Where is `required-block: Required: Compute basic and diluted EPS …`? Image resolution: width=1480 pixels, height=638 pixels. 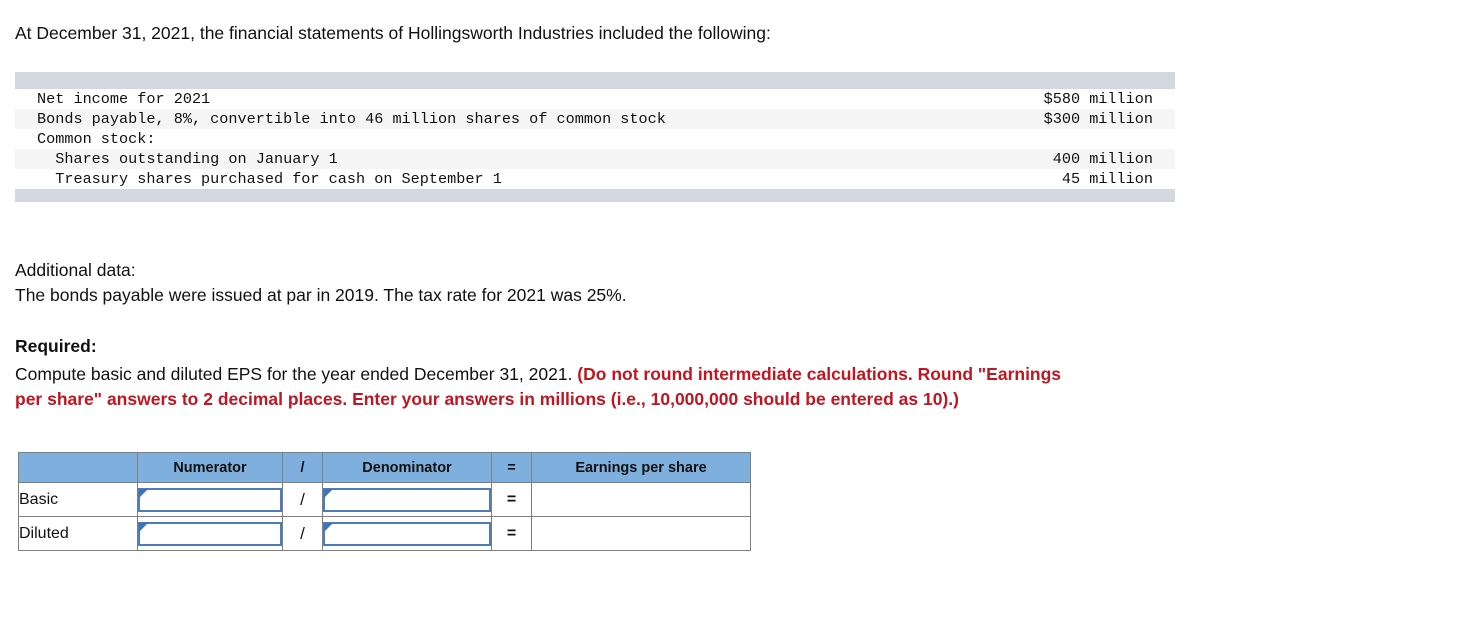 required-block: Required: Compute basic and diluted EPS … is located at coordinates (725, 373).